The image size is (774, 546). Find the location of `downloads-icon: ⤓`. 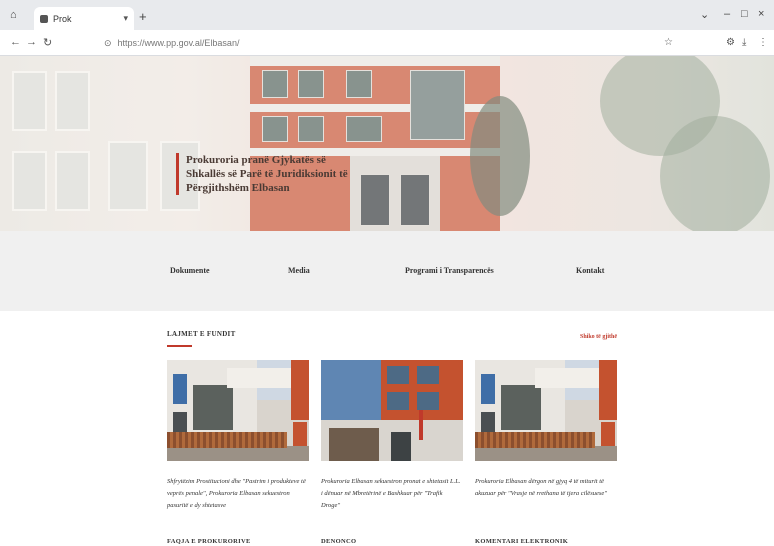

downloads-icon: ⤓ is located at coordinates (744, 42).